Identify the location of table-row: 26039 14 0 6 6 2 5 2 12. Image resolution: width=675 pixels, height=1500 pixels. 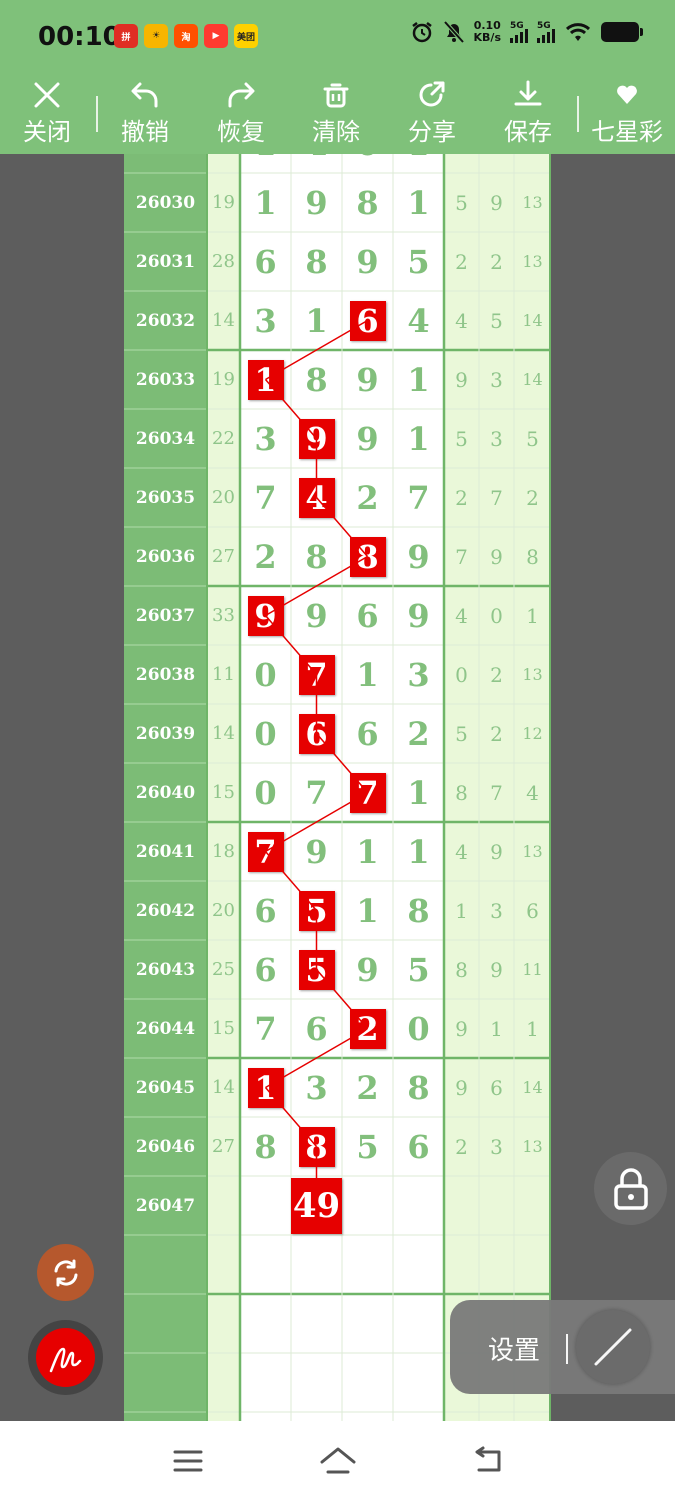
(337, 733).